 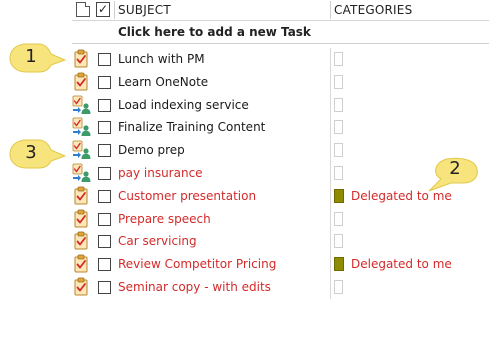 I want to click on item-type-column-icon, so click(x=83, y=9).